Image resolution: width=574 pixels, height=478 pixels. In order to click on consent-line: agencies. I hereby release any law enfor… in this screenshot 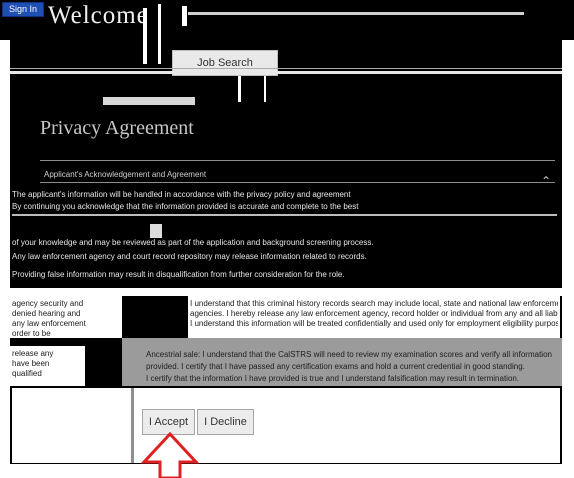, I will do `click(374, 313)`.